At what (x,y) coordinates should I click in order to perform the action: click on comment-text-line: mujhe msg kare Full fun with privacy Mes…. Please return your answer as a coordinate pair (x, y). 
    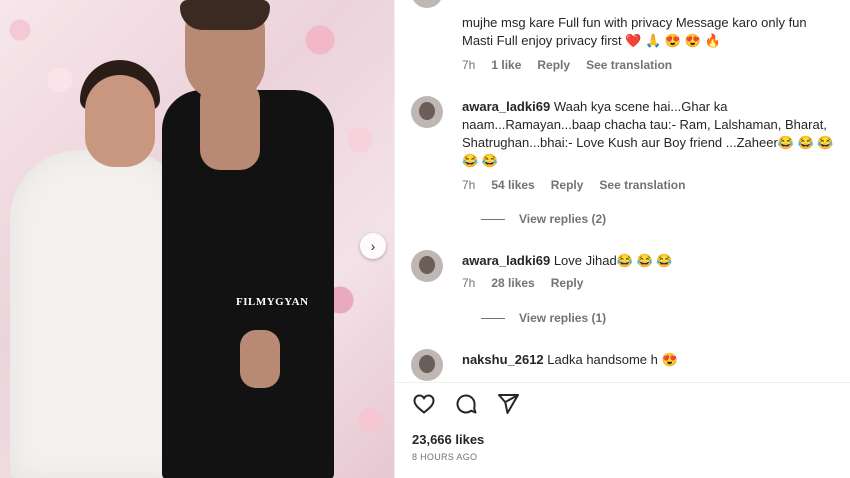
    Looking at the image, I should click on (634, 22).